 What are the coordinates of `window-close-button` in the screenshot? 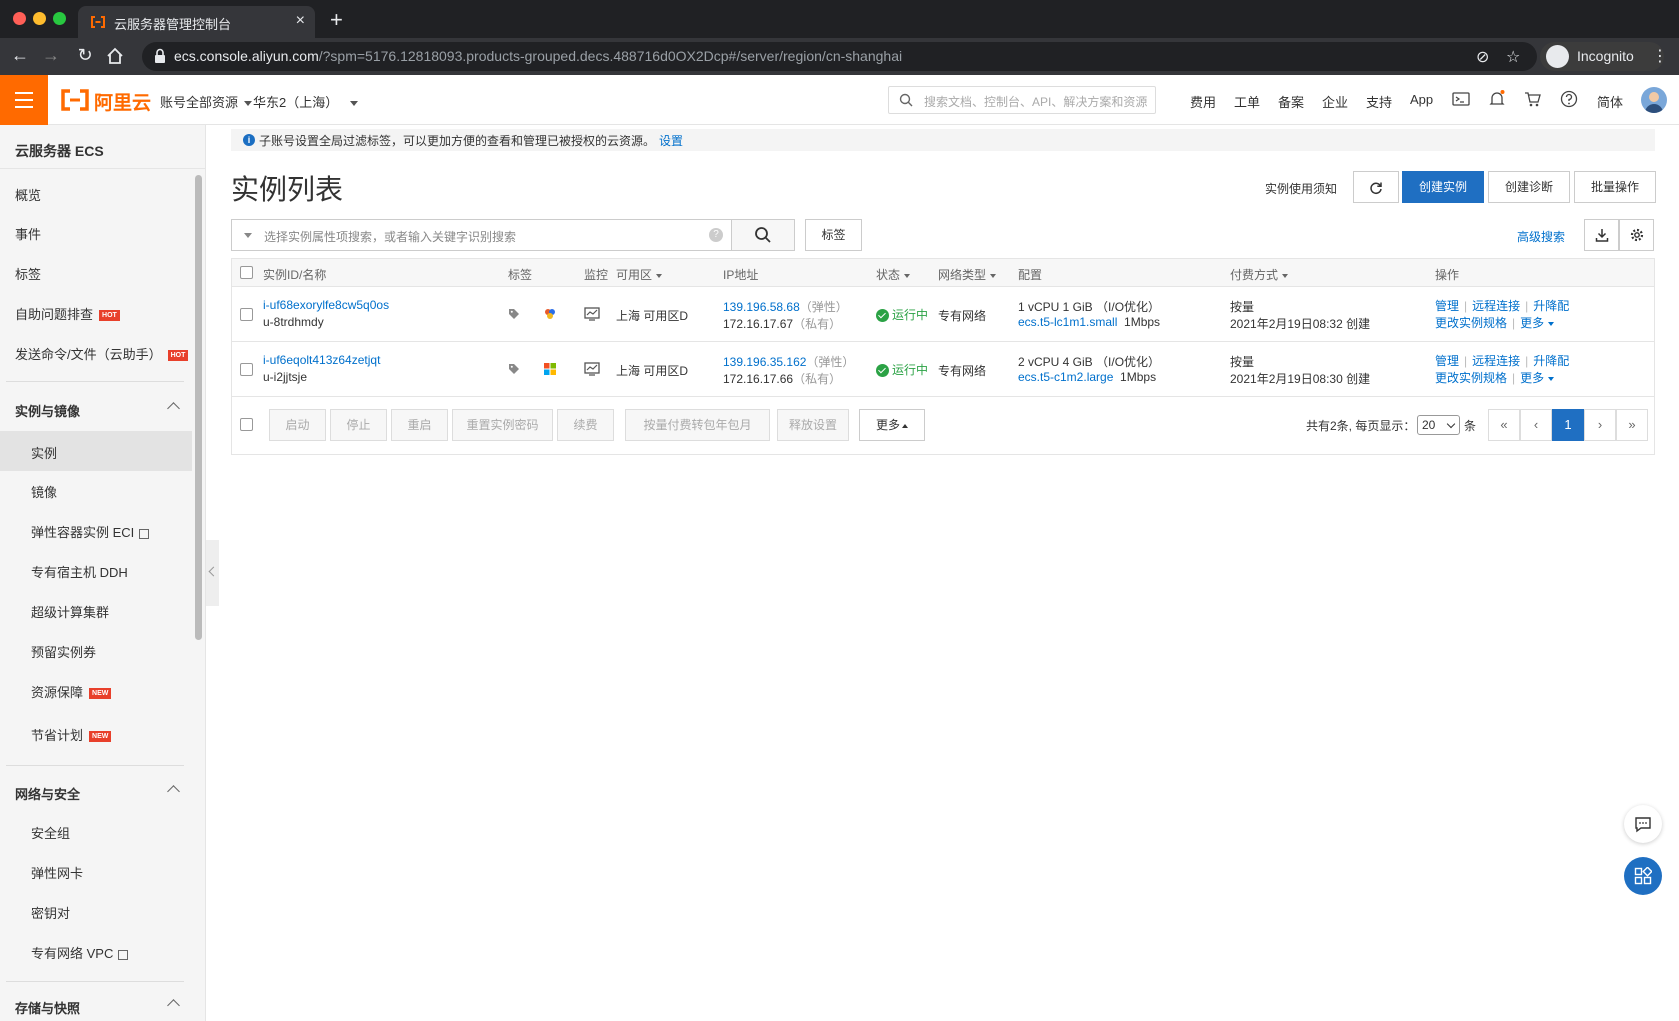 It's located at (19, 18).